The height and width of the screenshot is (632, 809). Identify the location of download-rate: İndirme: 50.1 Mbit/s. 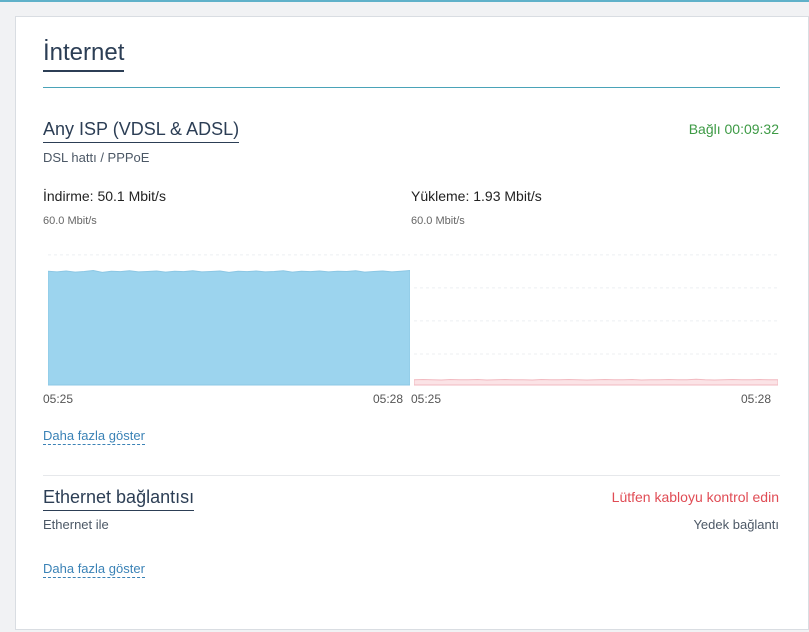
(104, 196).